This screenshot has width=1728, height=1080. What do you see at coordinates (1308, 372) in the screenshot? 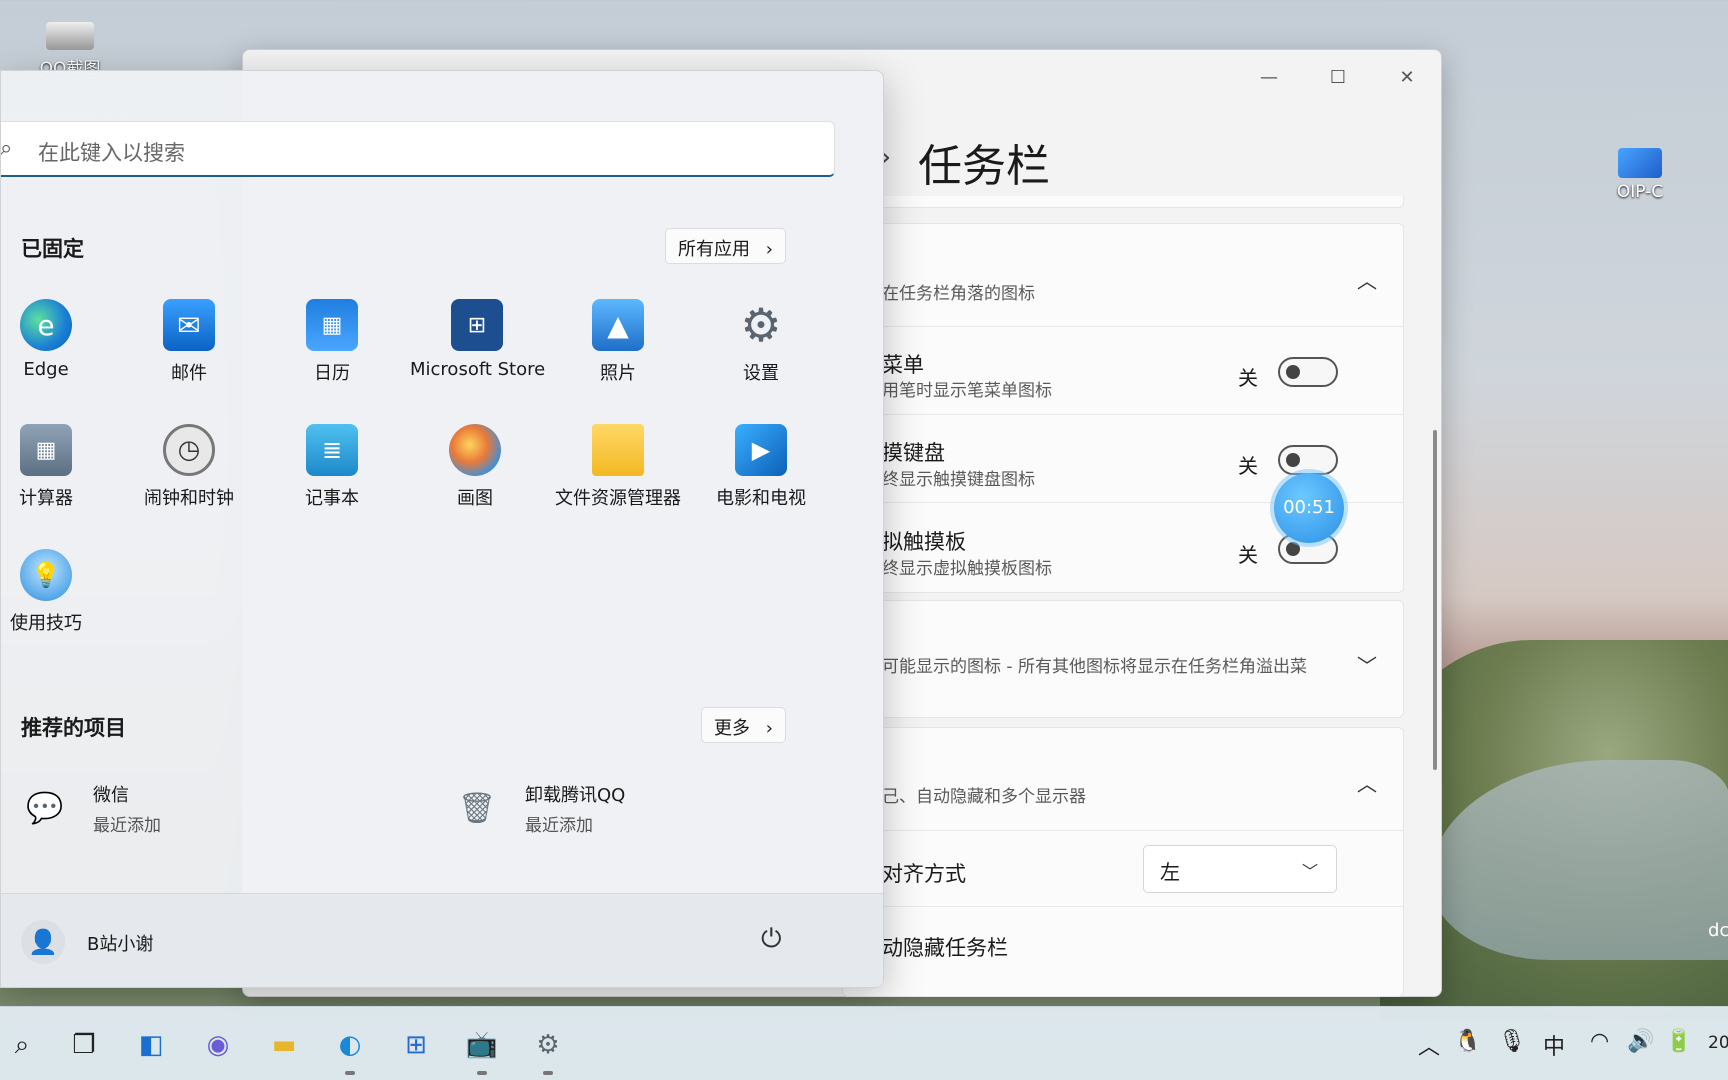
I see `pen-menu-toggle` at bounding box center [1308, 372].